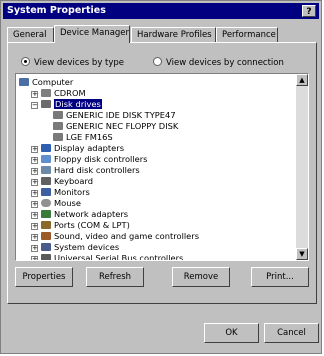  I want to click on tree-item-label: Keyboard, so click(74, 181).